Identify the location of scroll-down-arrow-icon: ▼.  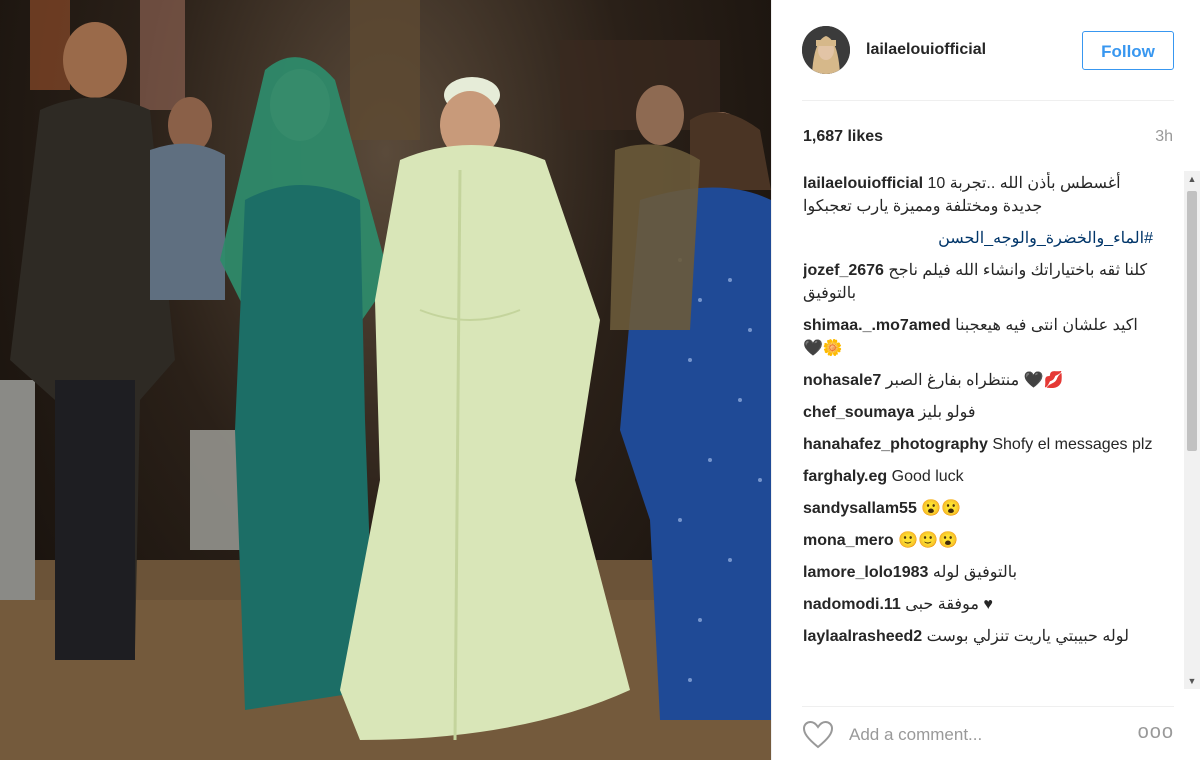
(1192, 681).